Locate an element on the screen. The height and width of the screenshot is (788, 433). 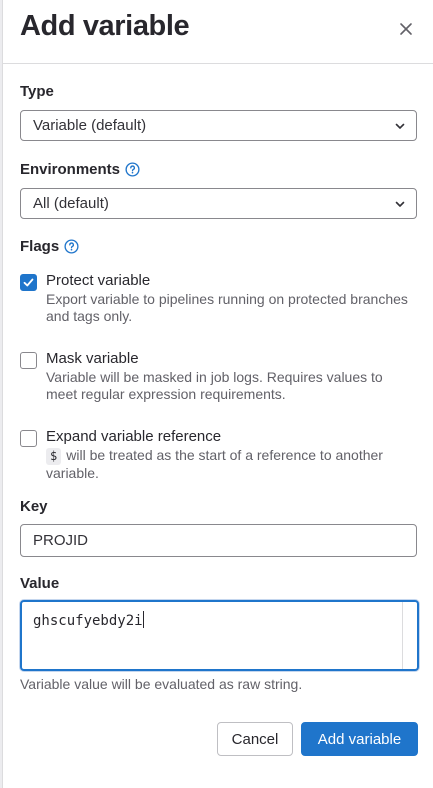
environments-label: Environments is located at coordinates (80, 169).